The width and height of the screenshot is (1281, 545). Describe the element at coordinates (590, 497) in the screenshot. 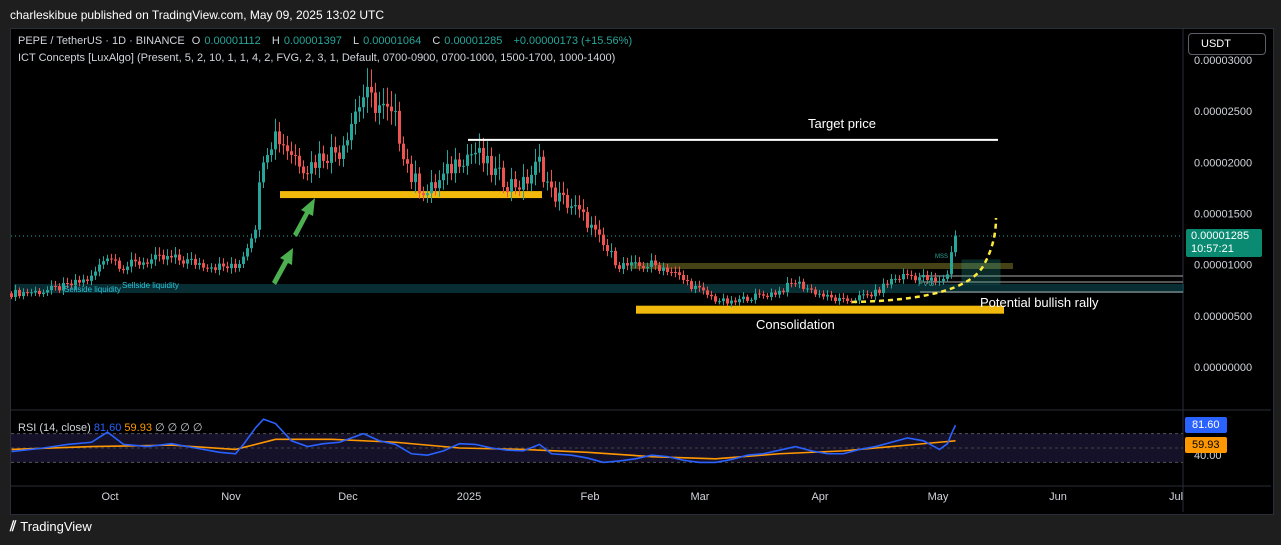

I see `time-tick-label: Feb` at that location.